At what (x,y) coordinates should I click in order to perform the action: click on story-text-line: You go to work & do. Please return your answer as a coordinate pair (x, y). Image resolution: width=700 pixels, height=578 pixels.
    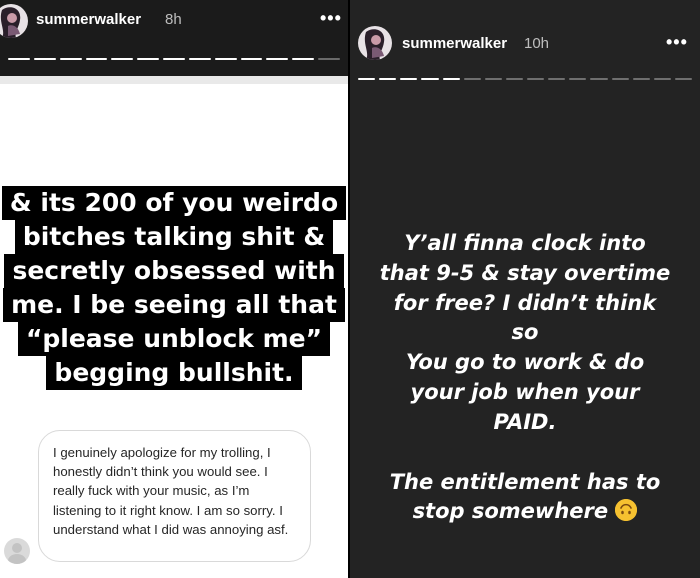
    Looking at the image, I should click on (525, 362).